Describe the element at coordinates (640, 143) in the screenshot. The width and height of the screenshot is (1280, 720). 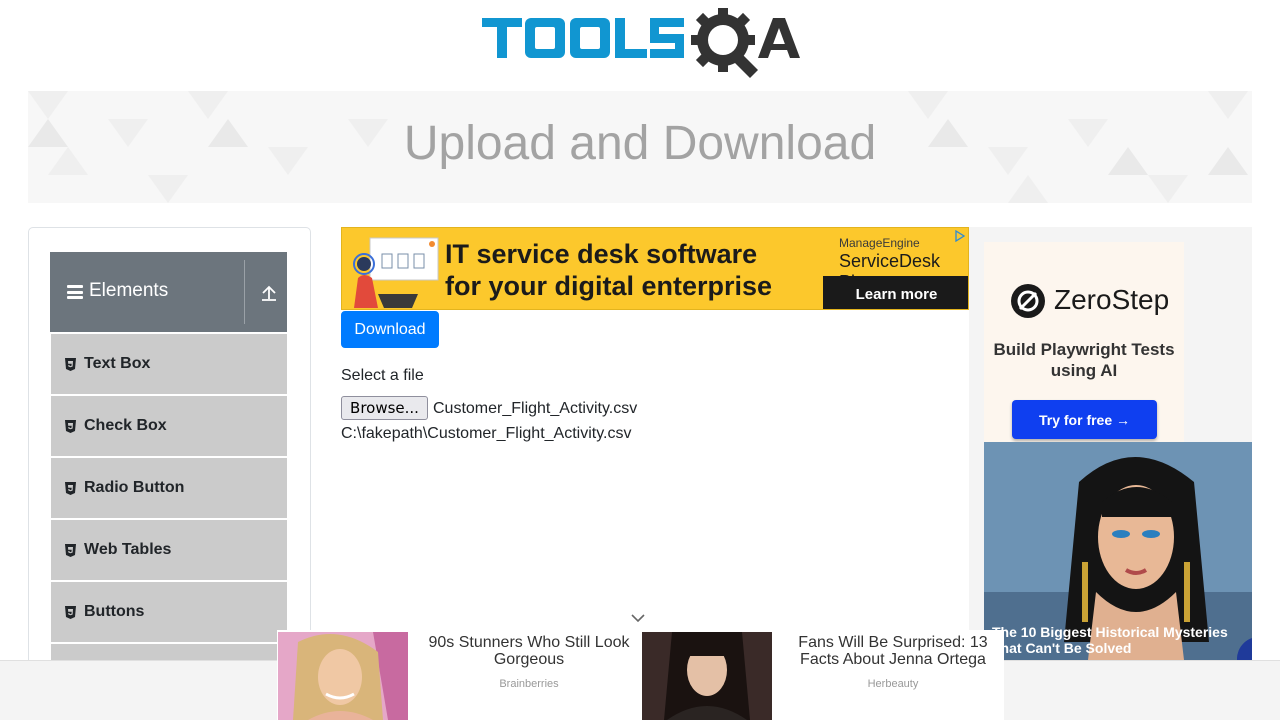
I see `page-title: Upload and Download` at that location.